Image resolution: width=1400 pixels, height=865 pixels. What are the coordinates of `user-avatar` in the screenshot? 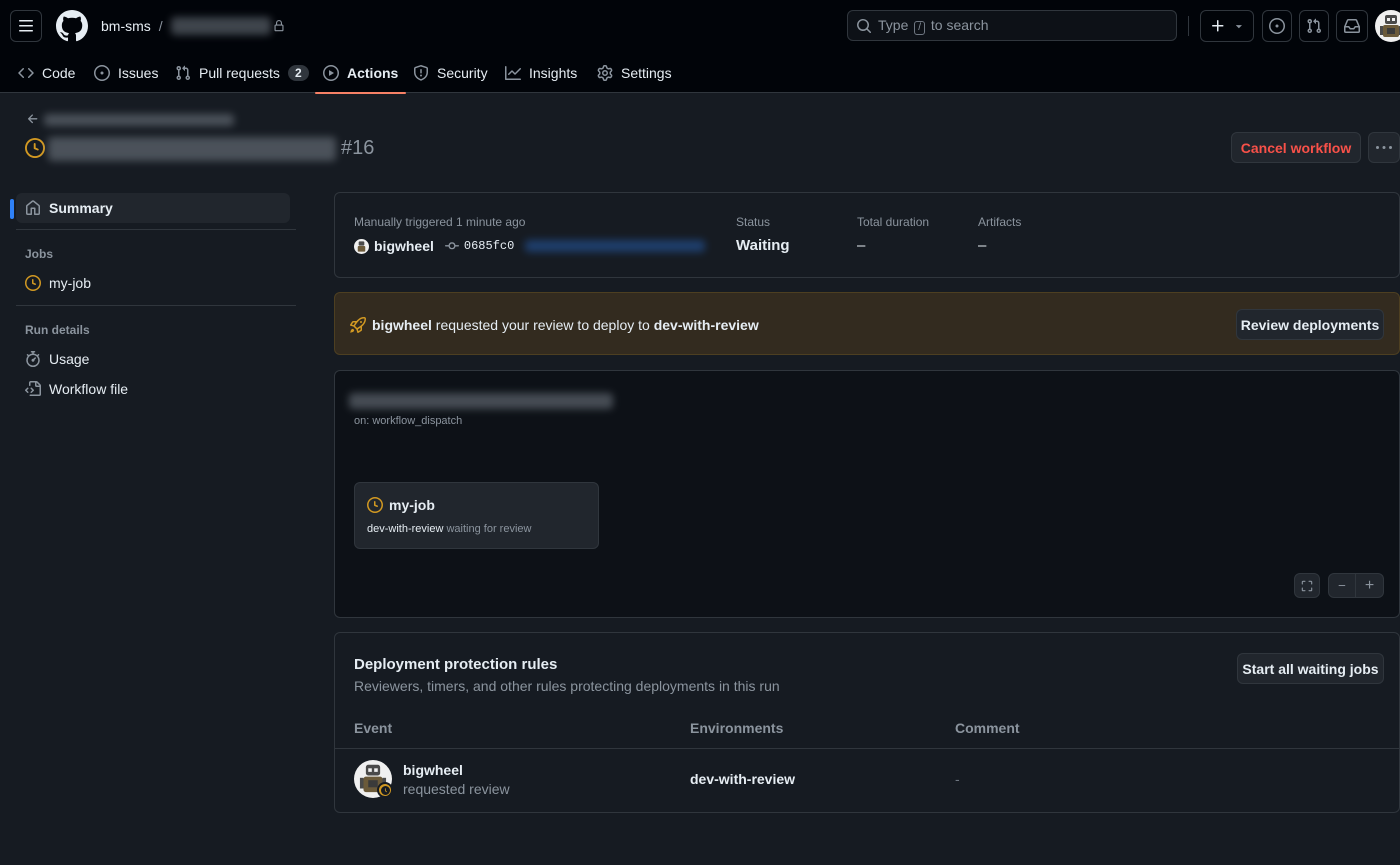 It's located at (1387, 26).